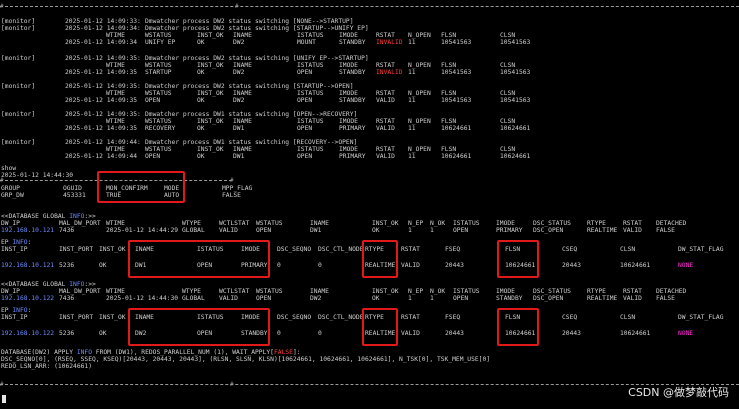 Image resolution: width=739 pixels, height=409 pixels. I want to click on watch-row-clsn: 10541563, so click(515, 42).